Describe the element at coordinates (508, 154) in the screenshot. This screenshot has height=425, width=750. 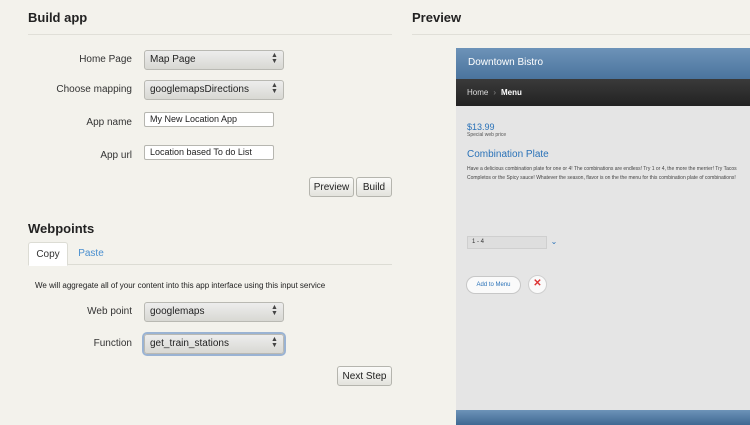
I see `preview-item-title: Combination Plate` at that location.